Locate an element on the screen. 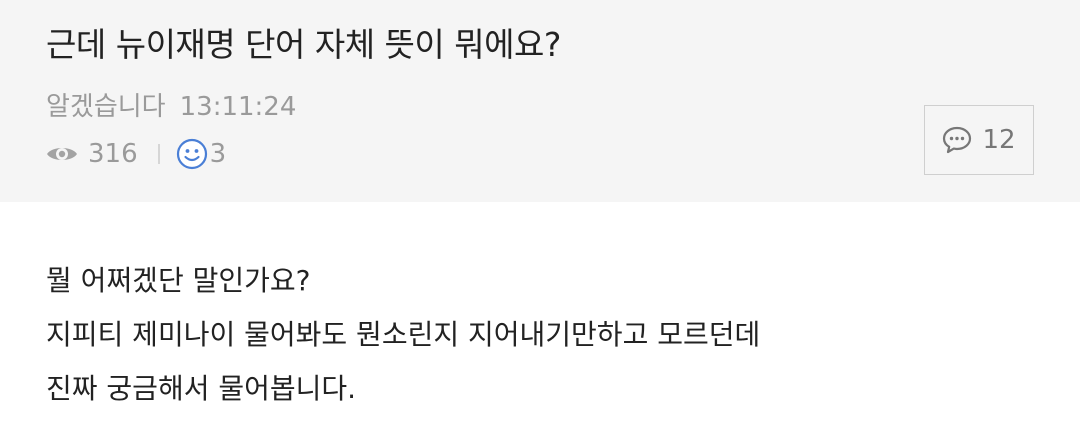  smile-icon is located at coordinates (192, 154).